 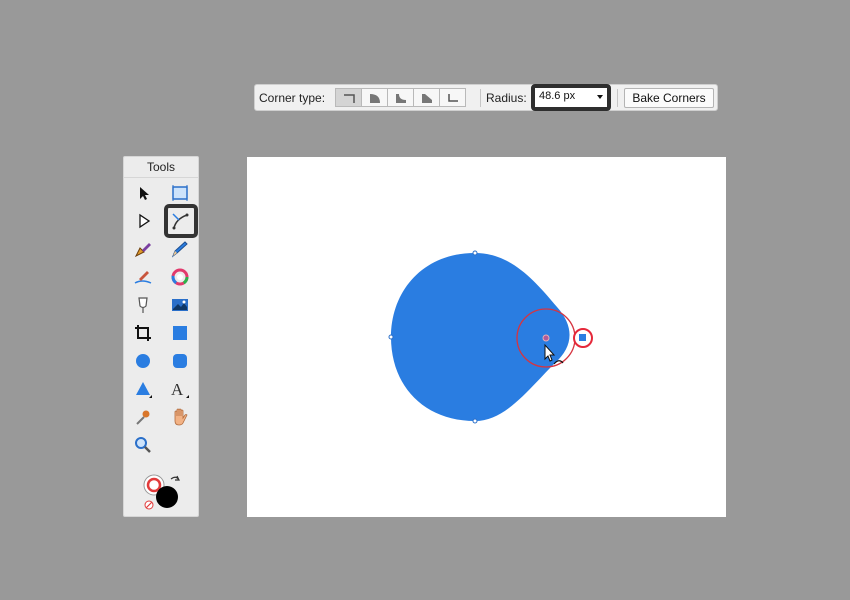 I want to click on corner-concave-icon, so click(x=400, y=98).